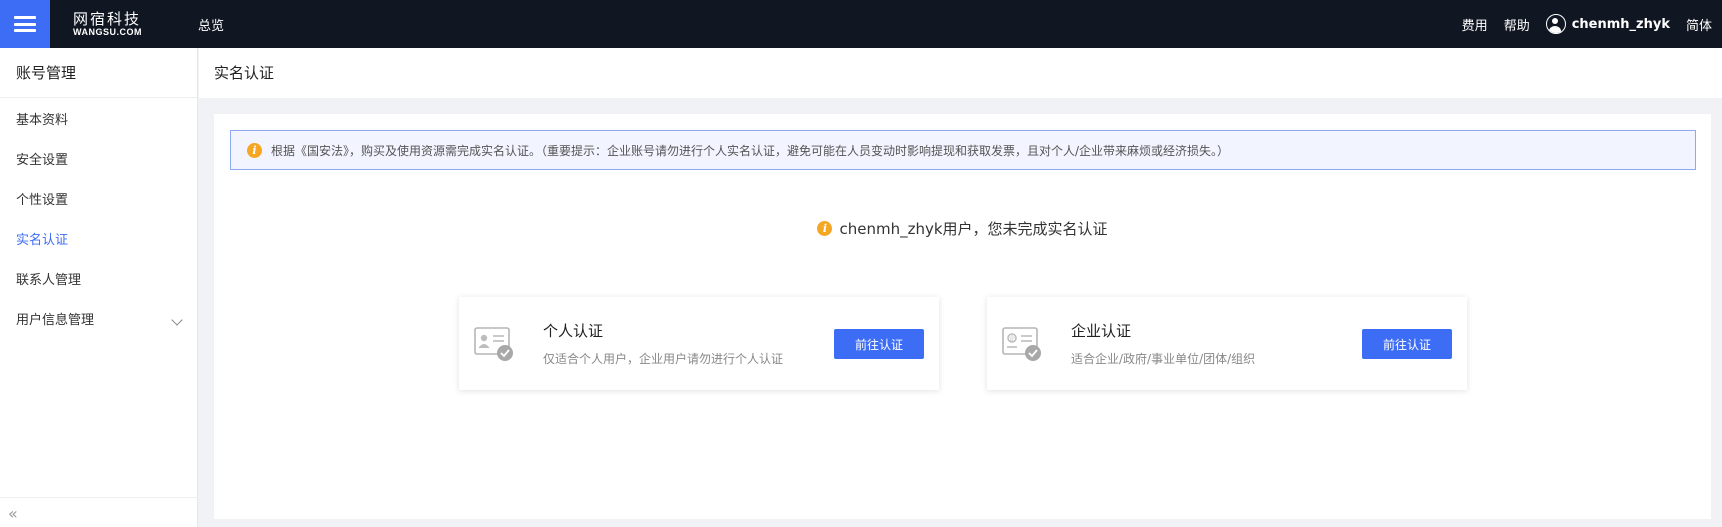  I want to click on warning-icon: i, so click(825, 228).